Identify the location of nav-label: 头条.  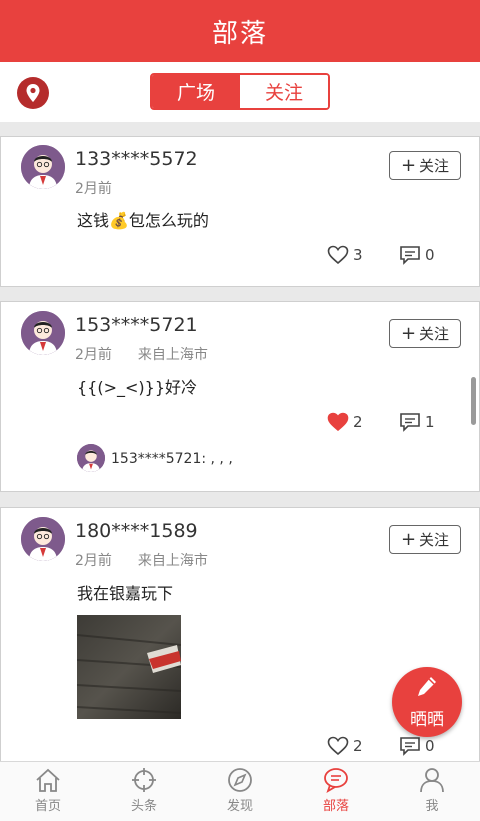
(143, 806).